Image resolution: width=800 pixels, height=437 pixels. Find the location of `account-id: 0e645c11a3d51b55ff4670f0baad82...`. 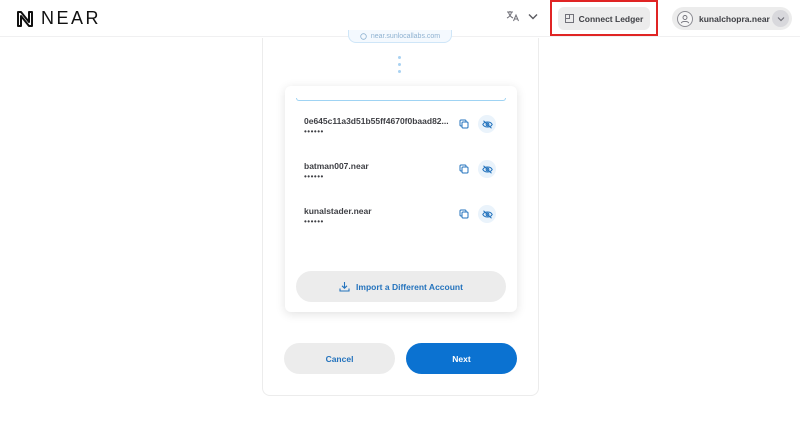

account-id: 0e645c11a3d51b55ff4670f0baad82... is located at coordinates (376, 121).